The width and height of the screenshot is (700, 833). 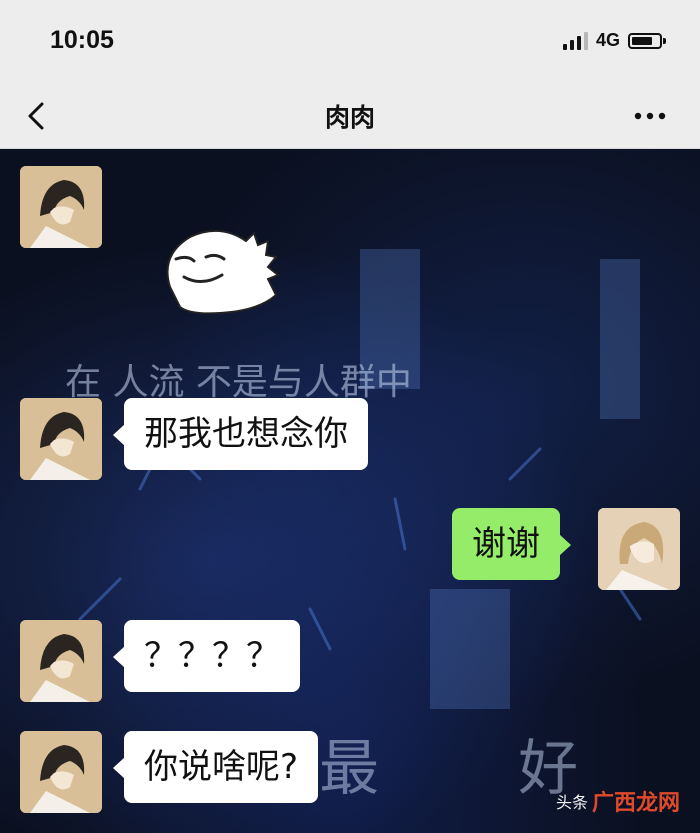 I want to click on more-dots-icon, so click(x=650, y=116).